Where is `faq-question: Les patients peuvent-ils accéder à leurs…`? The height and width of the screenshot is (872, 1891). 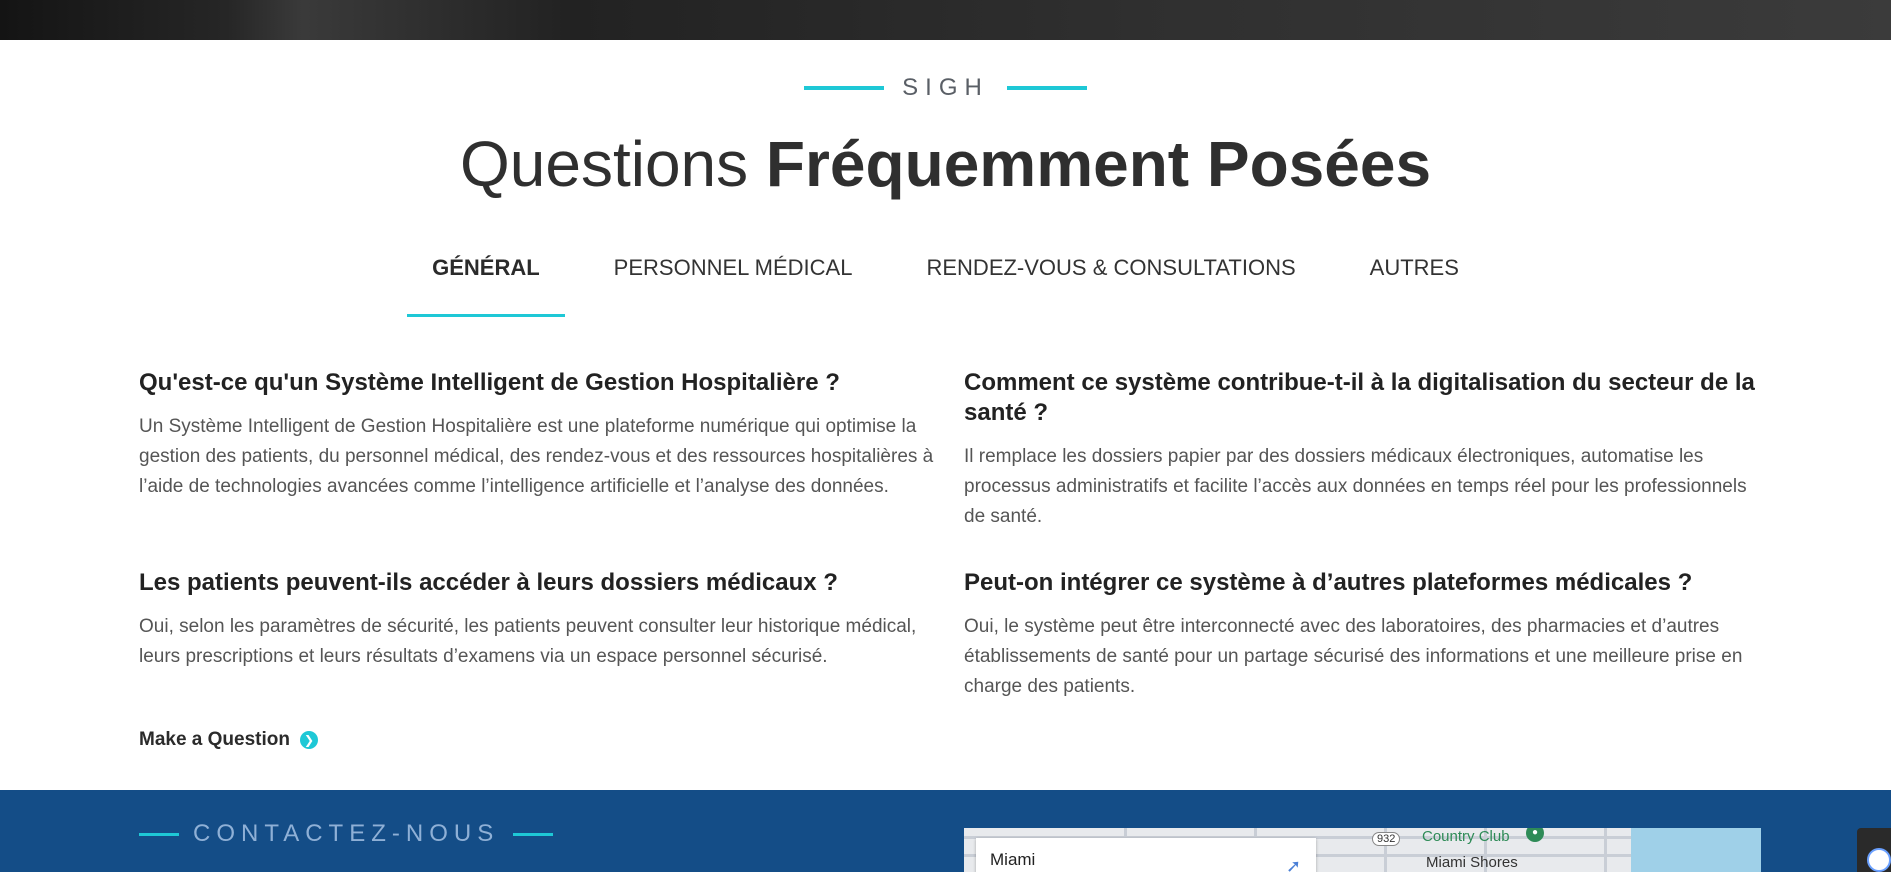
faq-question: Les patients peuvent-ils accéder à leurs… is located at coordinates (488, 582).